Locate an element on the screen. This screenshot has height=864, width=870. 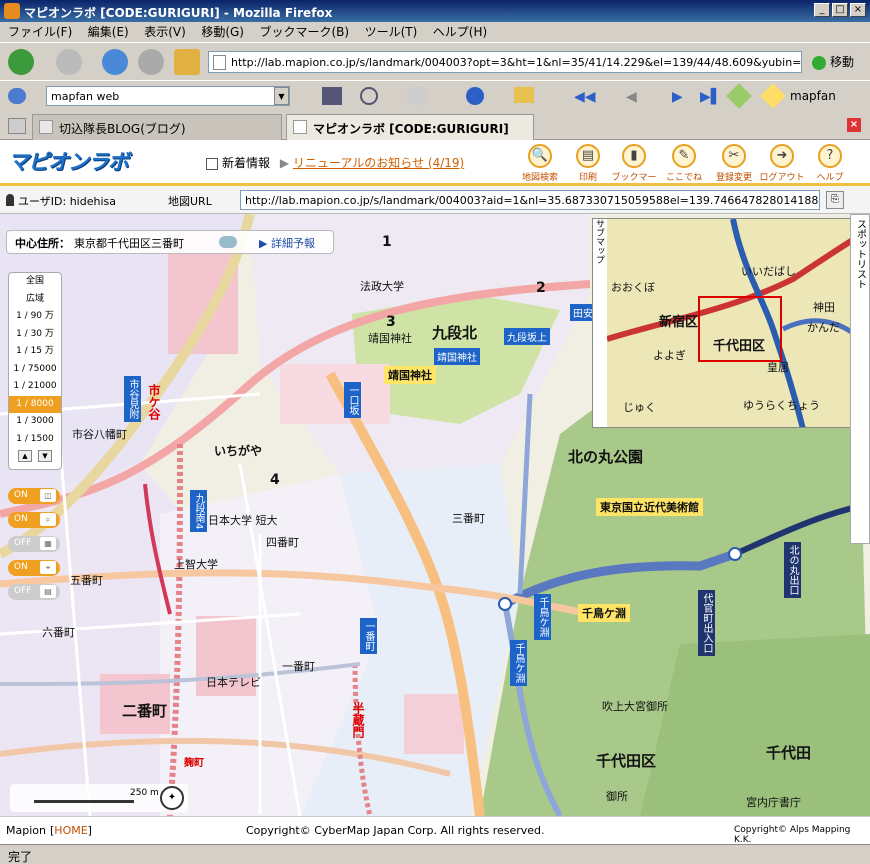
new-tab-icon is located at coordinates (17, 126).